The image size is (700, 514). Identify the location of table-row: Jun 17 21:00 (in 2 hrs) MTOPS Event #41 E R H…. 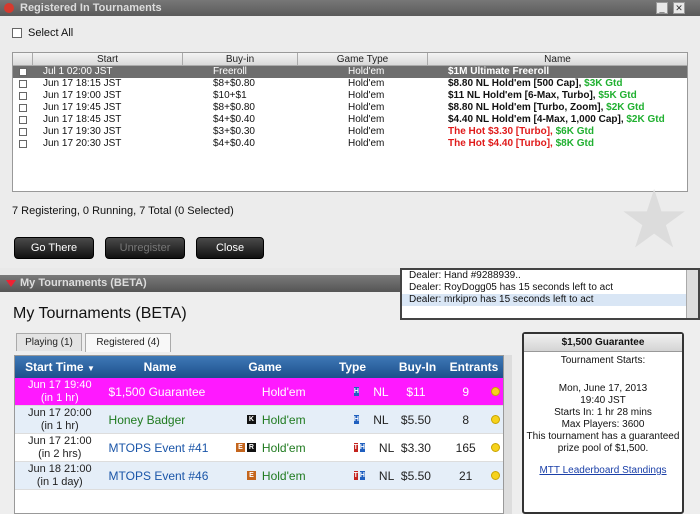
(259, 448).